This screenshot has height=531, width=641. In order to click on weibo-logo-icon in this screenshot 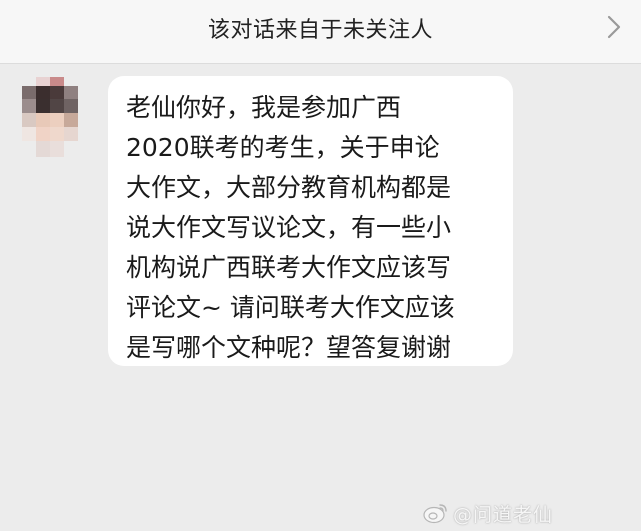, I will do `click(435, 514)`.